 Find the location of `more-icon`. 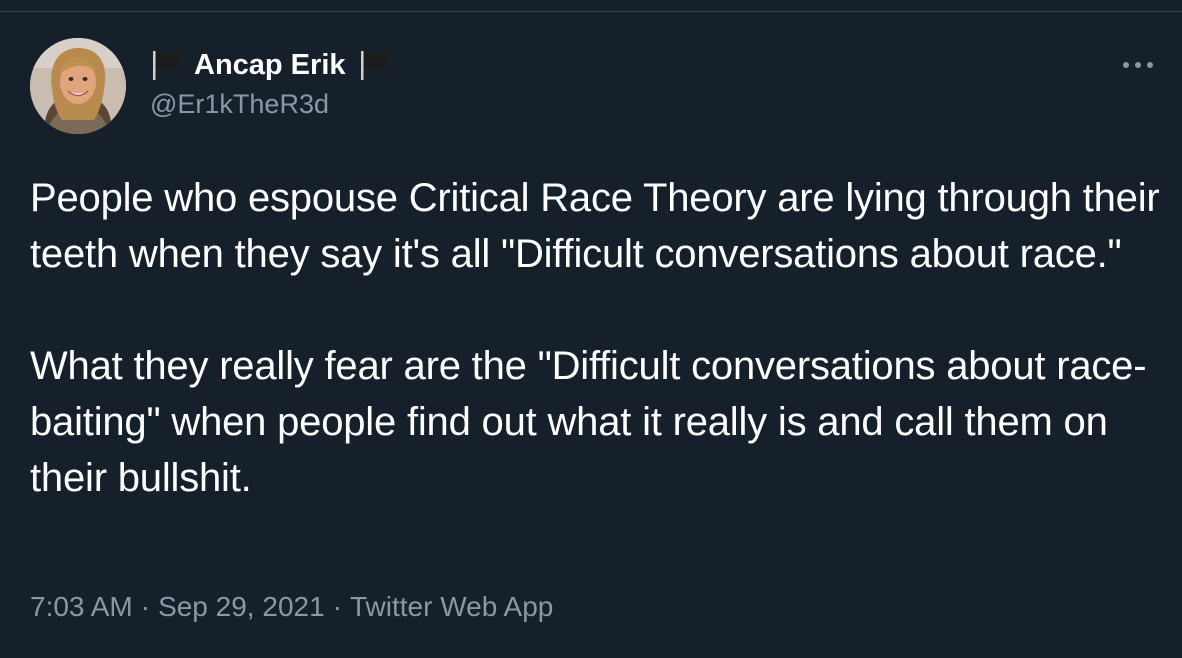

more-icon is located at coordinates (1138, 65).